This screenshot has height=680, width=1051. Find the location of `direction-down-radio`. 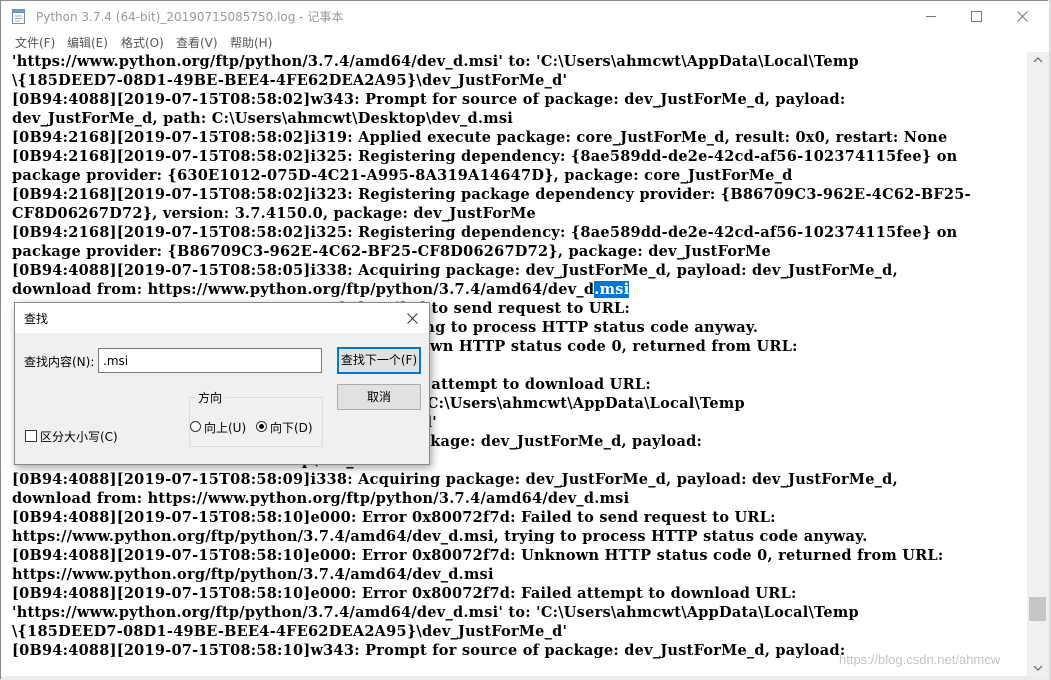

direction-down-radio is located at coordinates (261, 426).